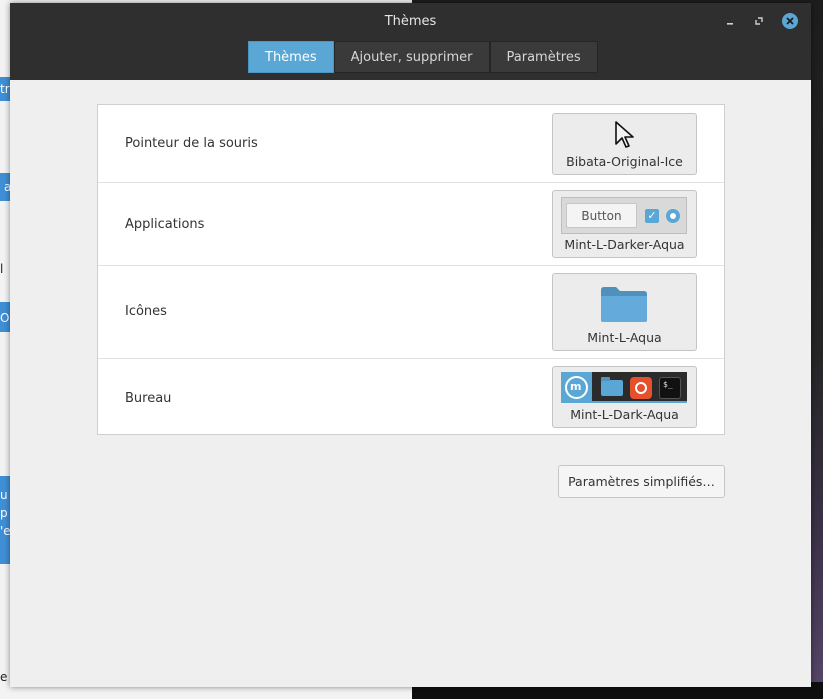  Describe the element at coordinates (639, 402) in the screenshot. I see `panel-indicator` at that location.